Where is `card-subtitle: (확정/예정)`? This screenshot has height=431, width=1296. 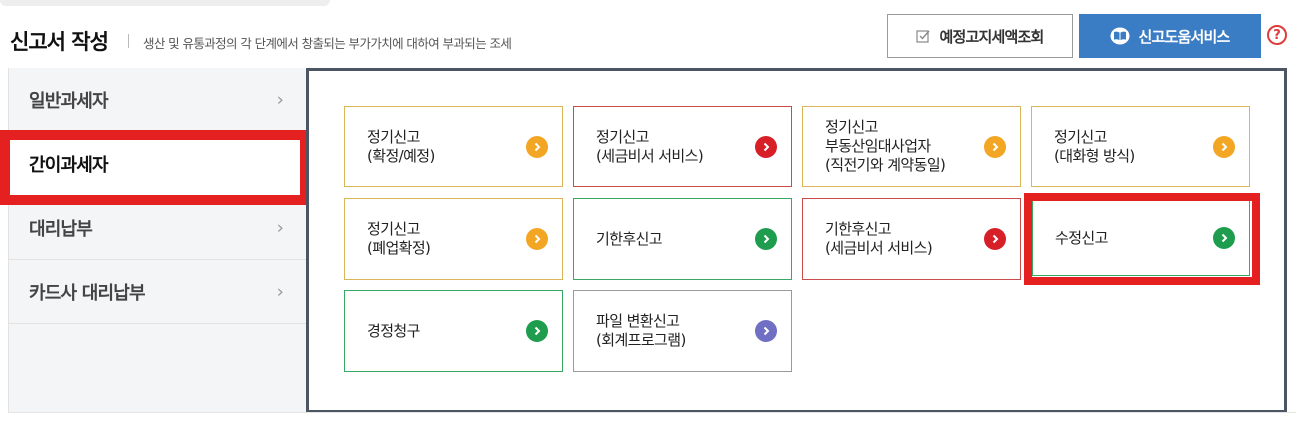 card-subtitle: (확정/예정) is located at coordinates (401, 155).